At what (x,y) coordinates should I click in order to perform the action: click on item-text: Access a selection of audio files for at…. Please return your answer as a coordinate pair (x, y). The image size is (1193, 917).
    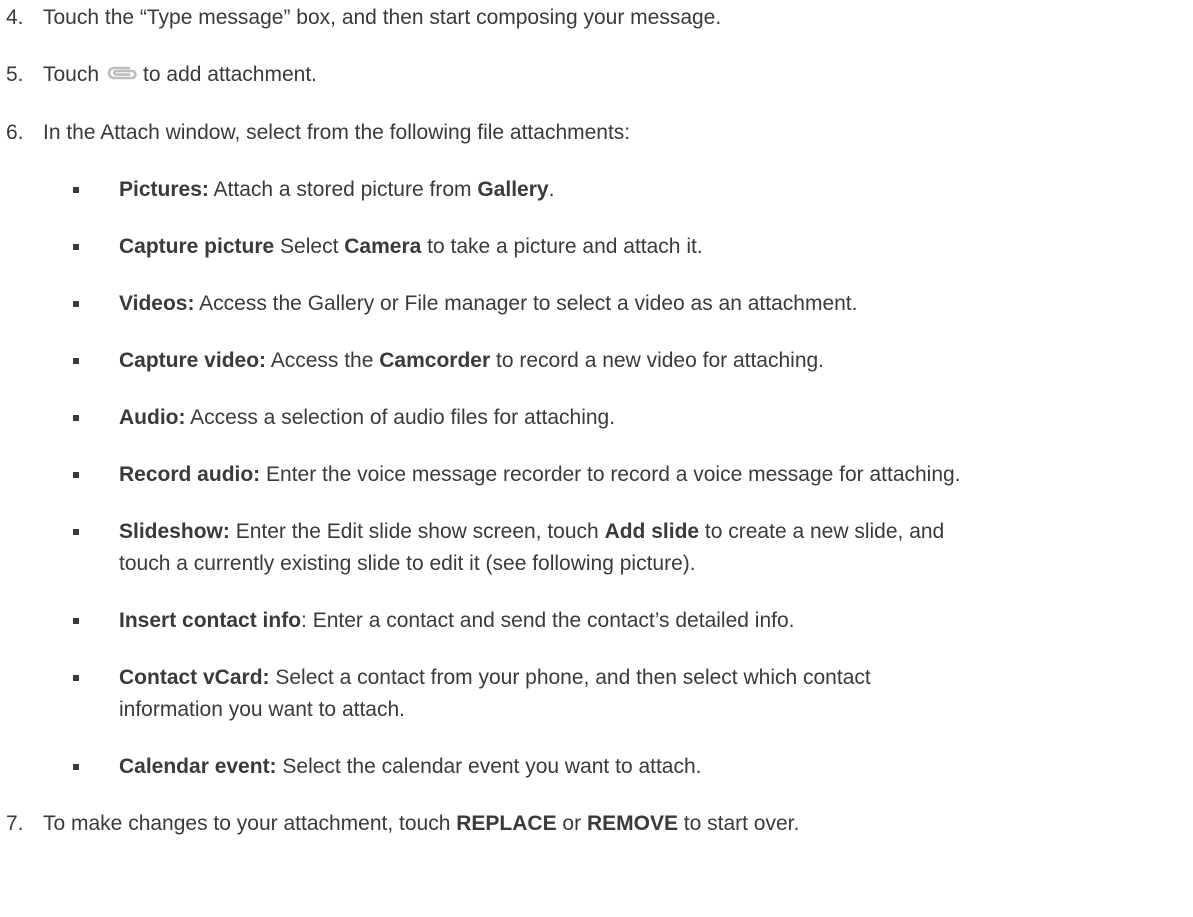
    Looking at the image, I should click on (400, 417).